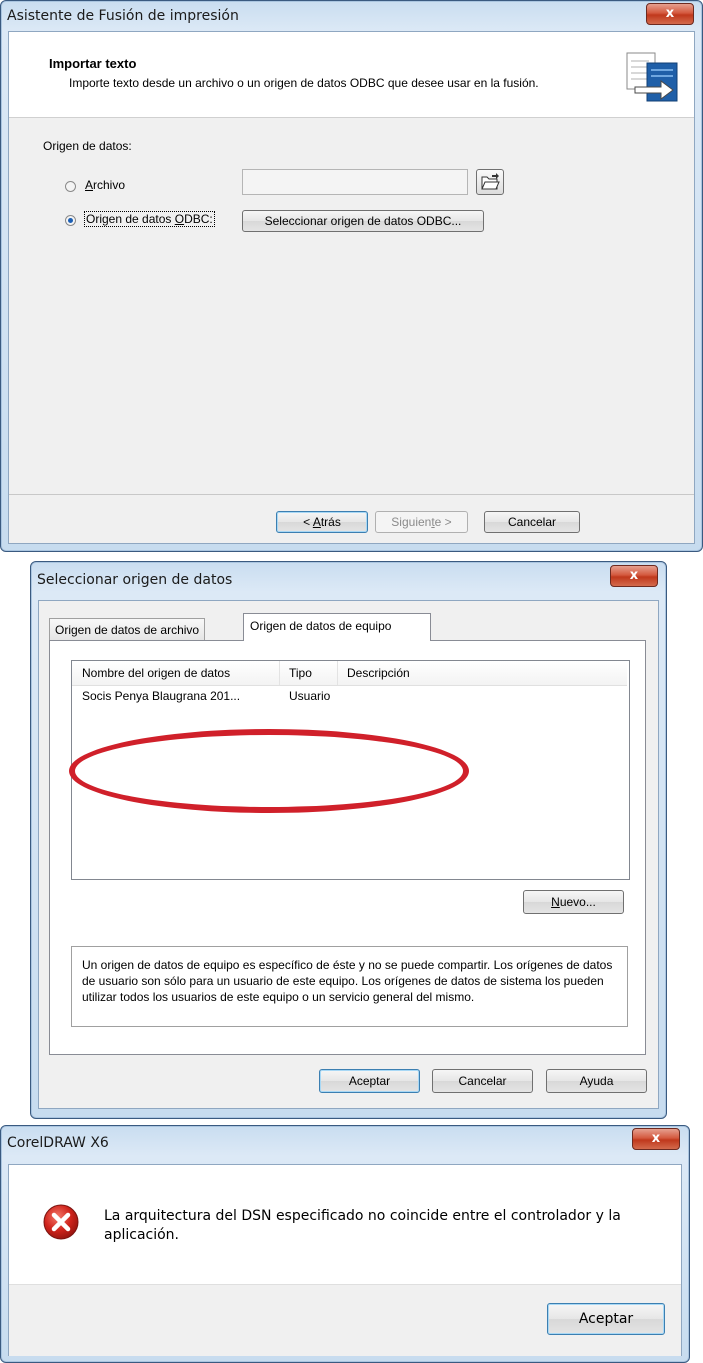 This screenshot has width=703, height=1363. What do you see at coordinates (135, 580) in the screenshot?
I see `window-title: Seleccionar origen de datos` at bounding box center [135, 580].